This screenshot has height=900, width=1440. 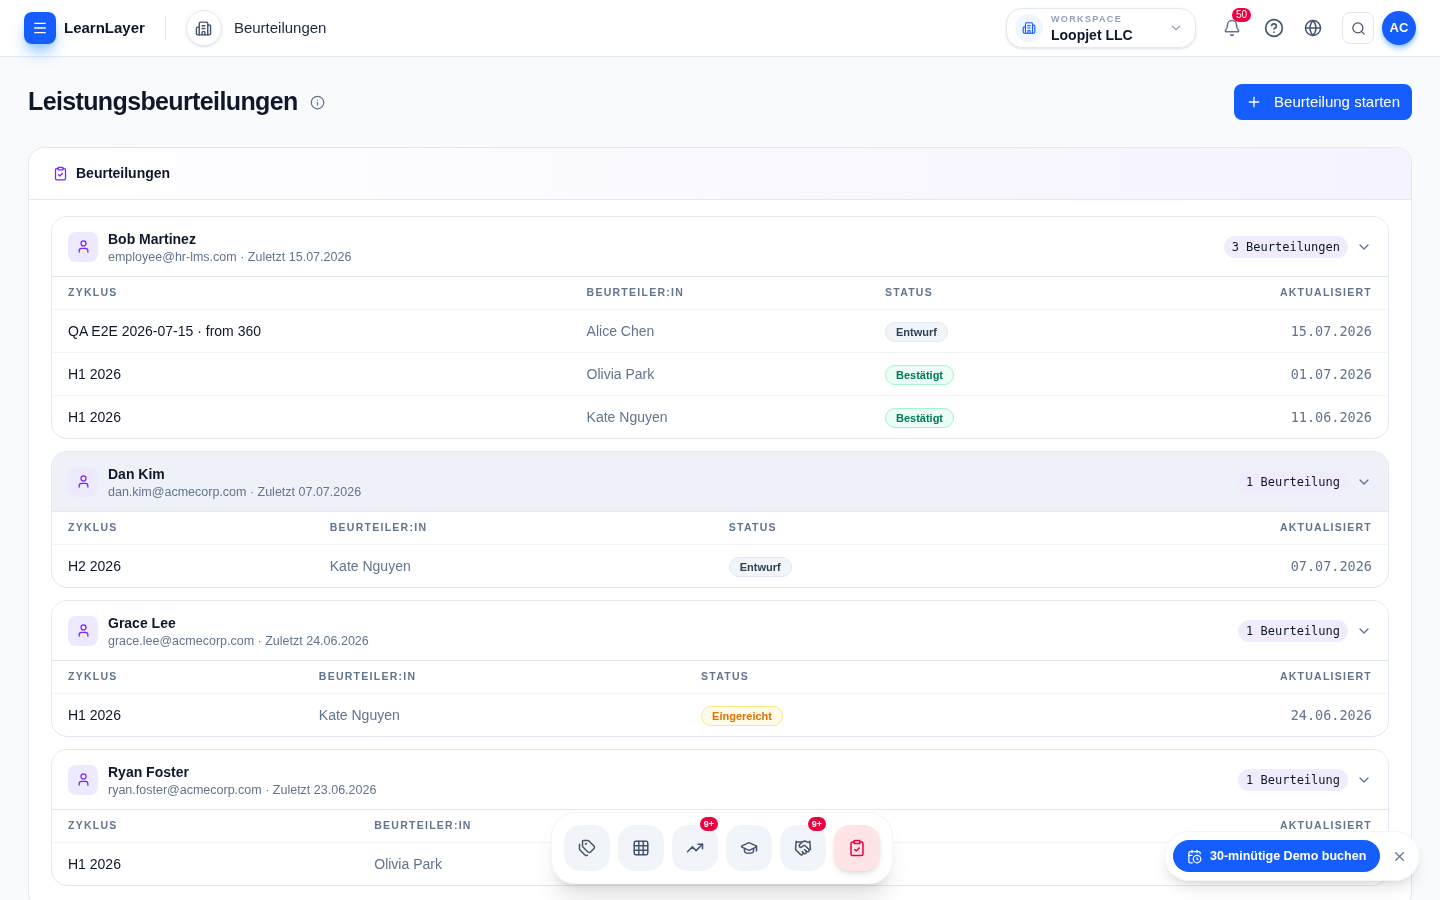 What do you see at coordinates (1399, 28) in the screenshot?
I see `user-avatar: AC` at bounding box center [1399, 28].